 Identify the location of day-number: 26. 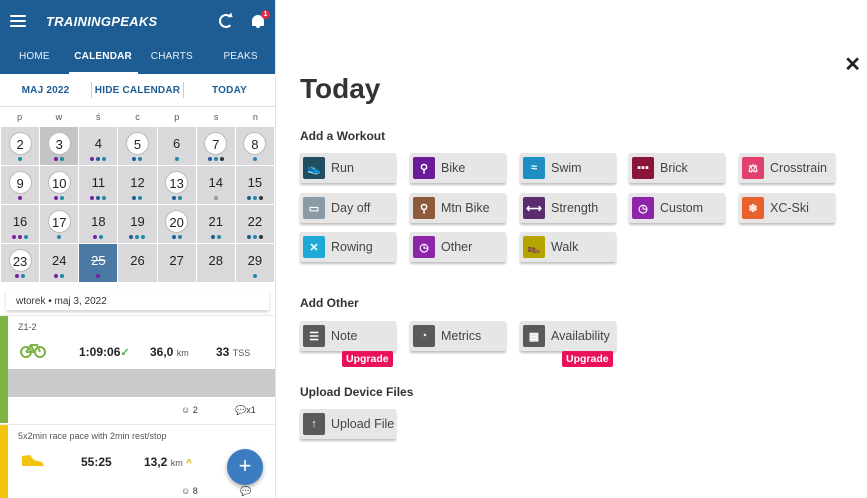
(137, 260).